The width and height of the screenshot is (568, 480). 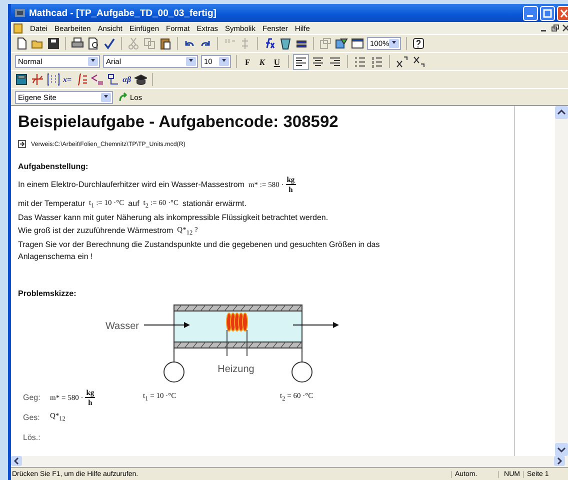 I want to click on program-icon, so click(x=113, y=79).